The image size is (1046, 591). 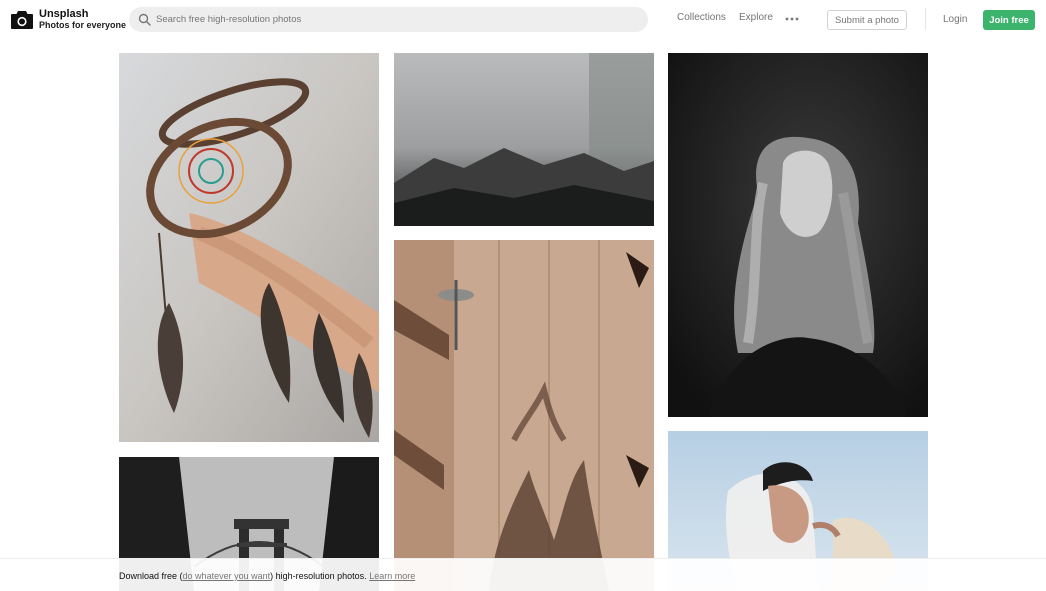 I want to click on search-icon, so click(x=144, y=19).